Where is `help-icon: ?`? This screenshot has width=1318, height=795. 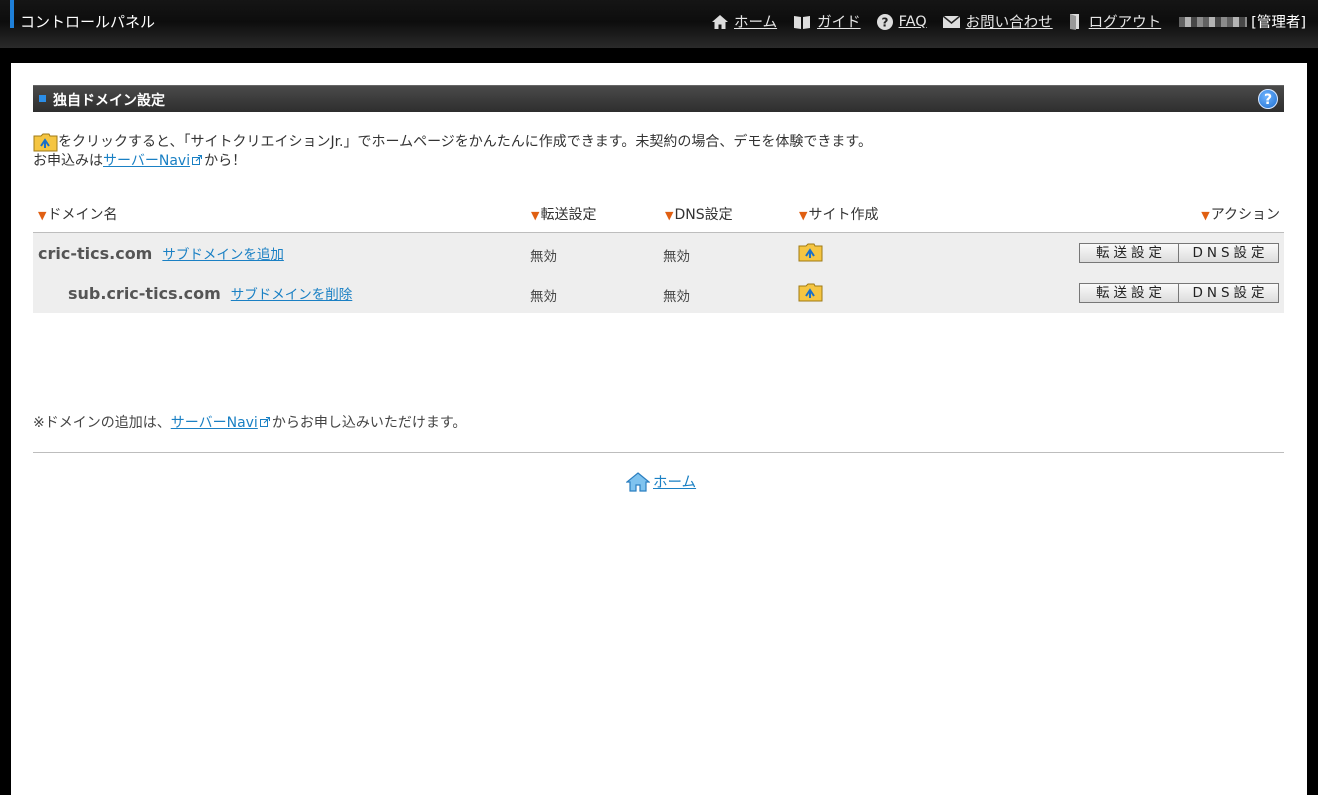
help-icon: ? is located at coordinates (1268, 99).